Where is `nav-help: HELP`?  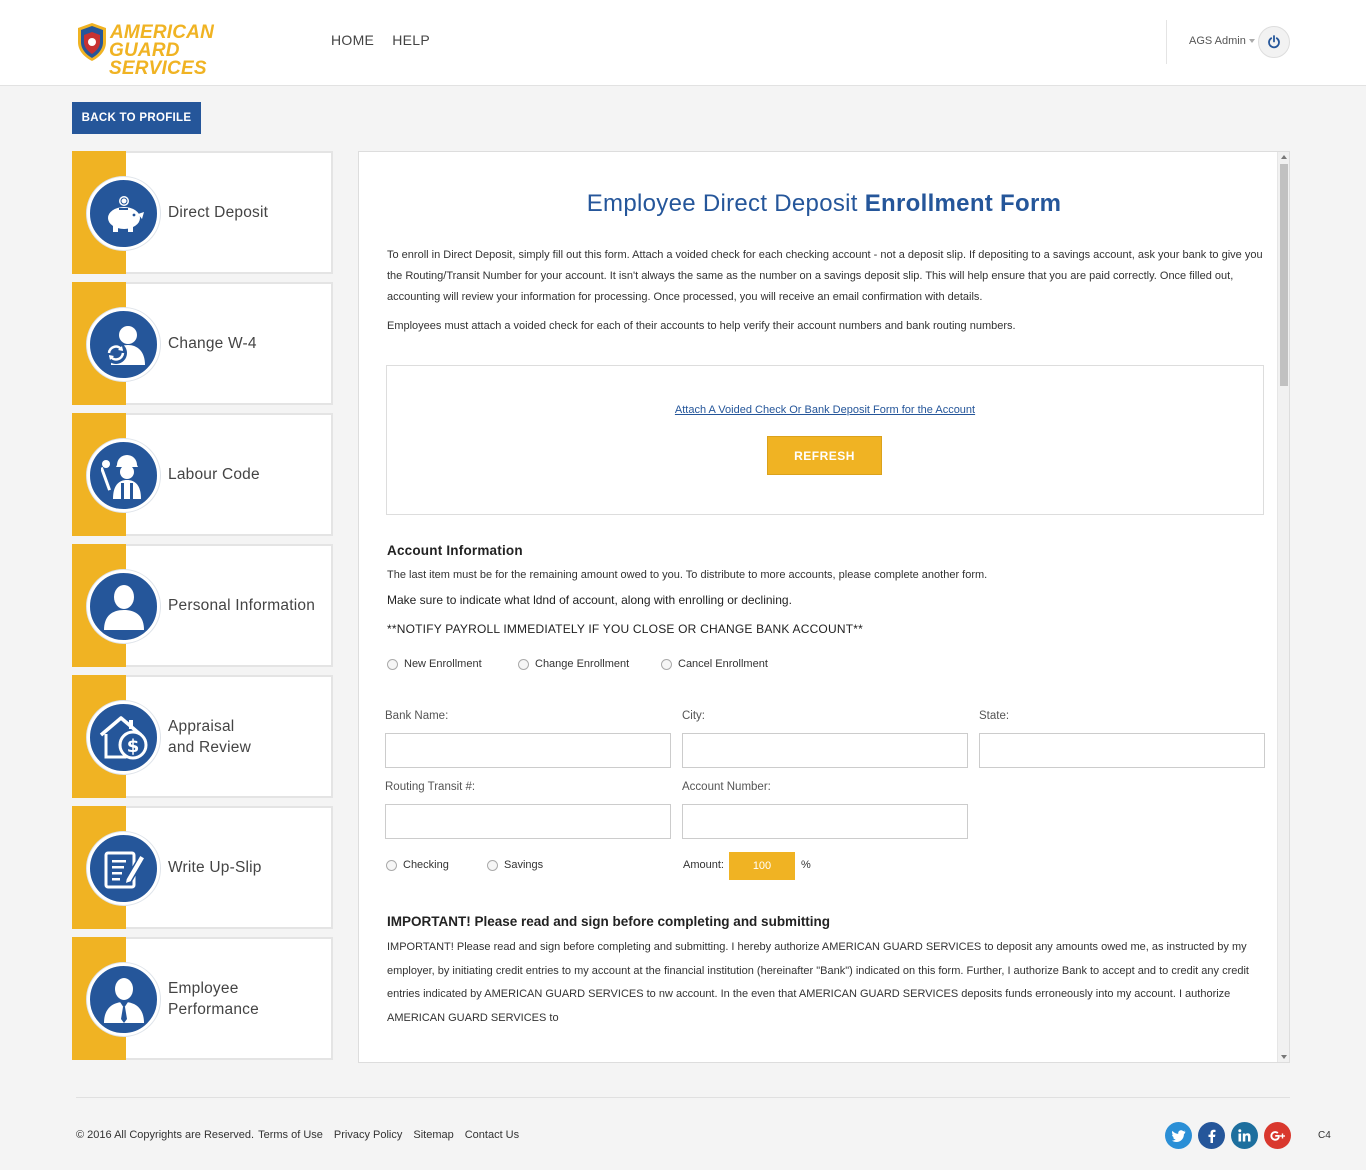
nav-help: HELP is located at coordinates (411, 40).